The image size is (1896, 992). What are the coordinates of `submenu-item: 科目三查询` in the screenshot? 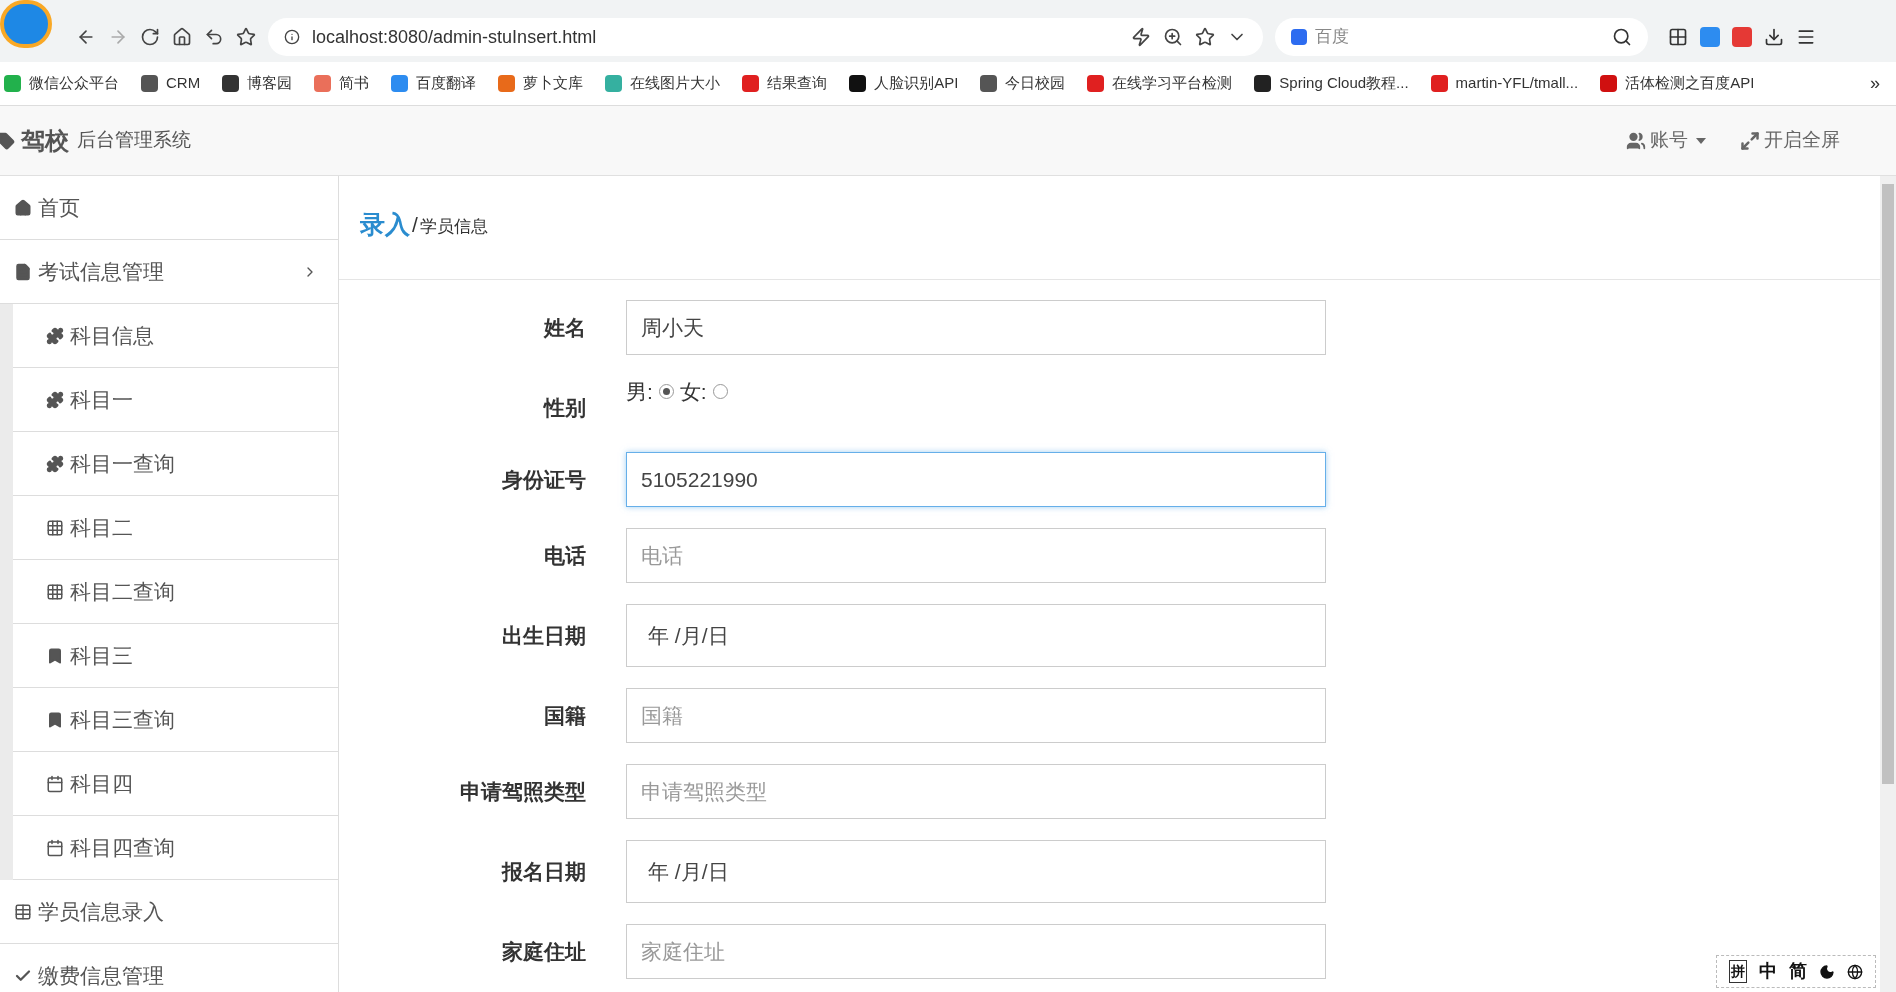 It's located at (175, 720).